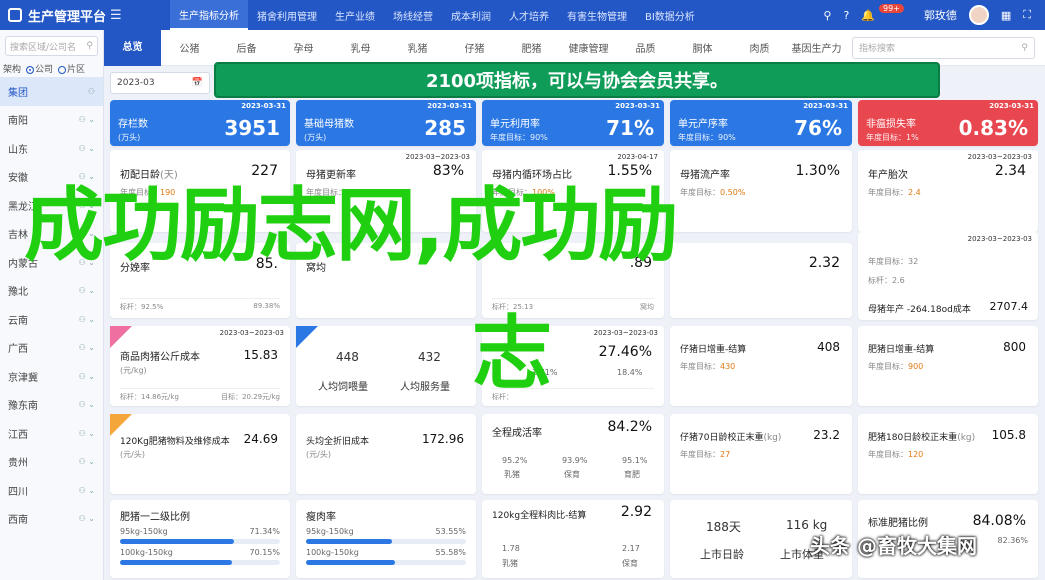 The image size is (1045, 580). I want to click on sidebar-item: 江西 ⚇ ⌄, so click(51, 433).